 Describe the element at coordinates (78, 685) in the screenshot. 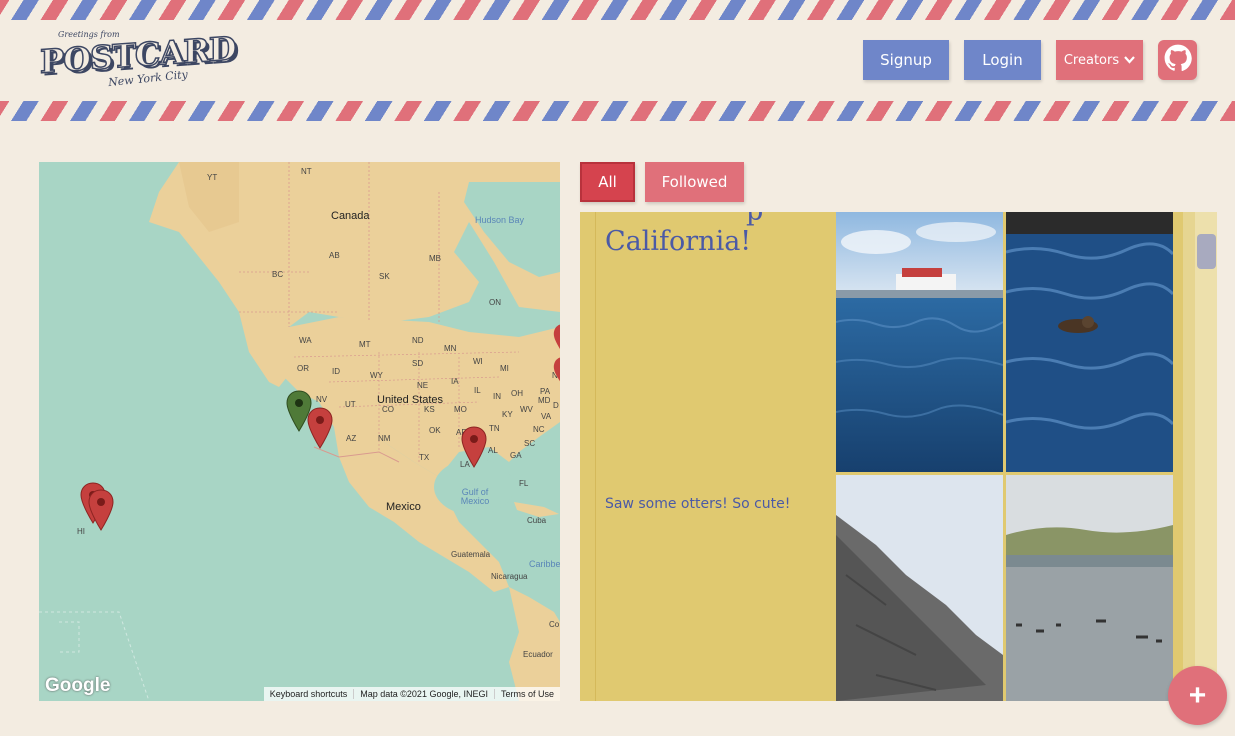

I see `google-logo: Google` at that location.